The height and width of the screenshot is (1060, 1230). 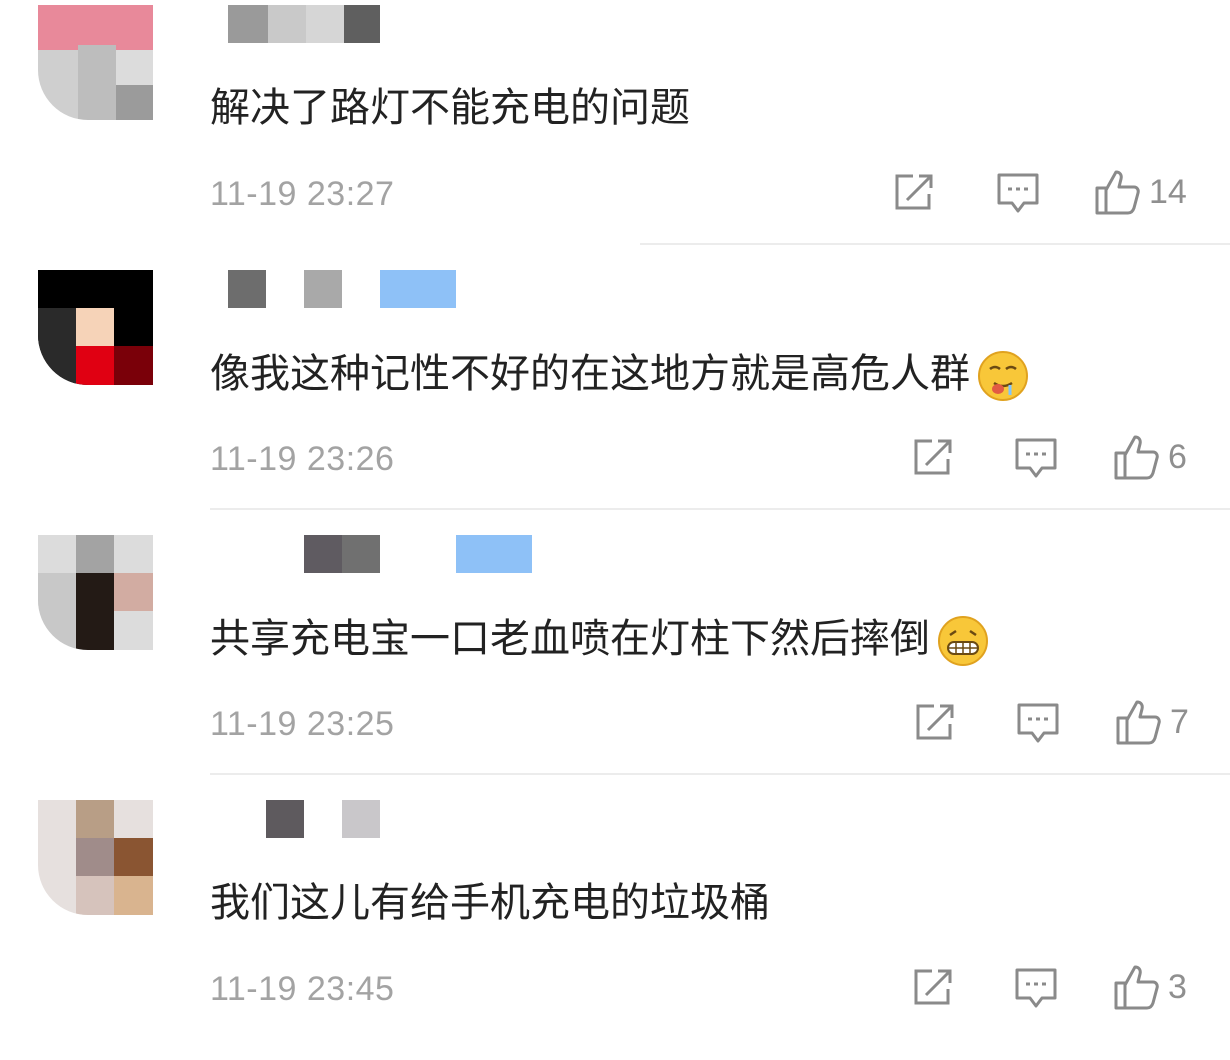 What do you see at coordinates (302, 989) in the screenshot?
I see `comment-timestamp: 11-19 23:45` at bounding box center [302, 989].